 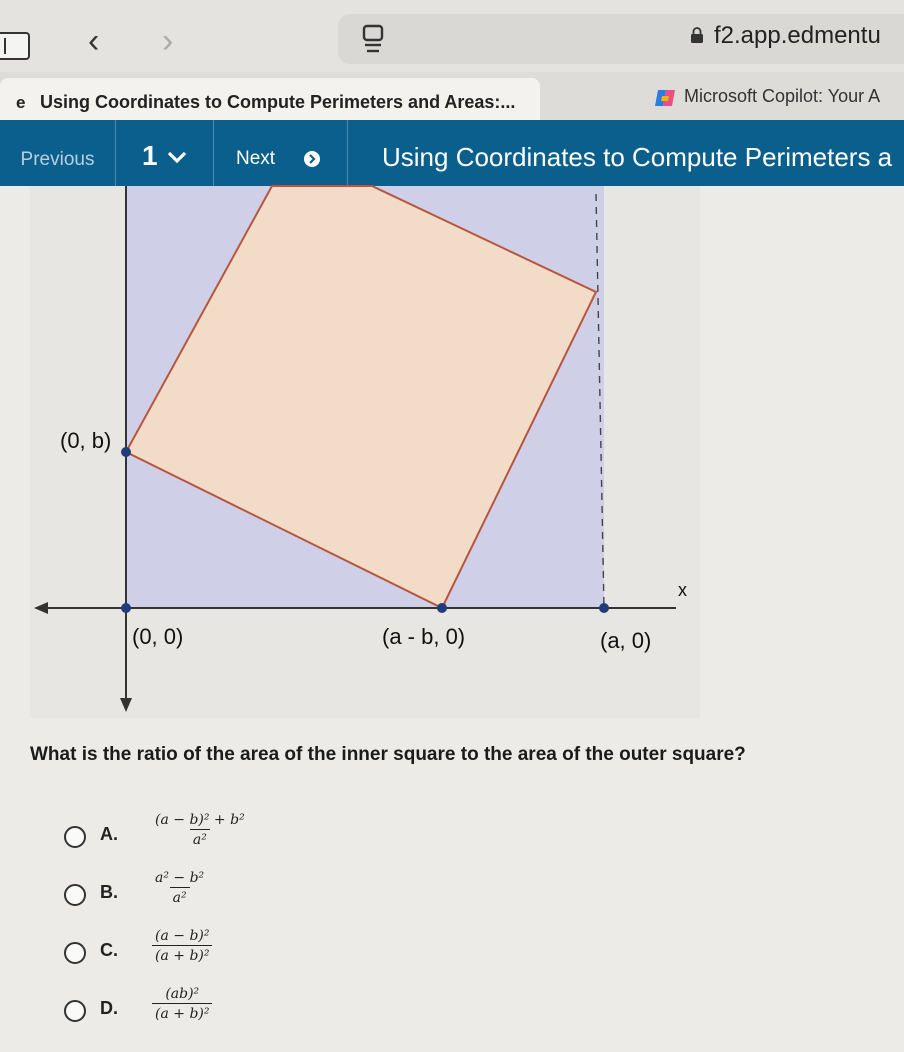 I want to click on option-letter: B., so click(x=109, y=892).